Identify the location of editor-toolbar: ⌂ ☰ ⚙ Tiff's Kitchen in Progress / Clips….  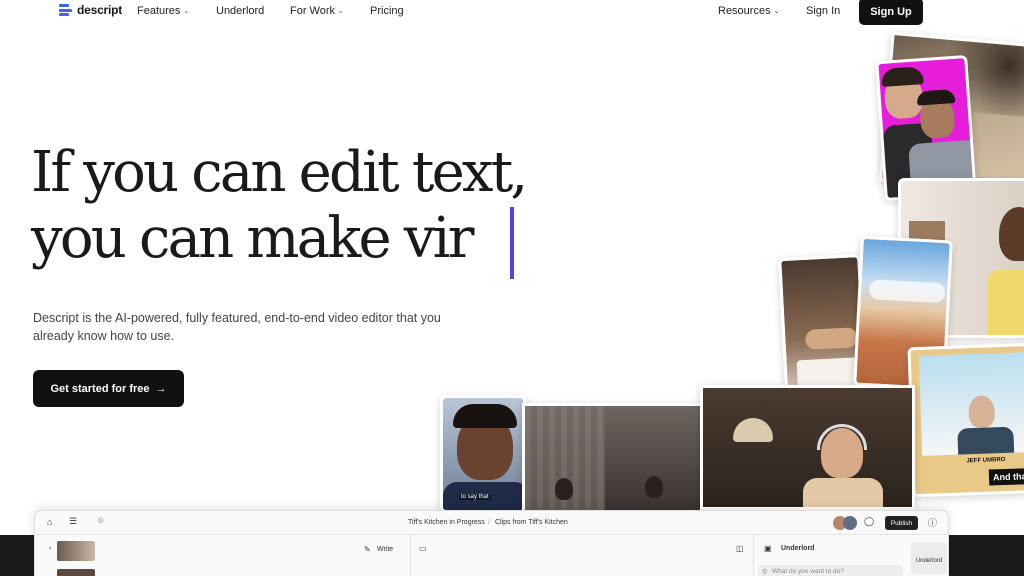
(491, 523).